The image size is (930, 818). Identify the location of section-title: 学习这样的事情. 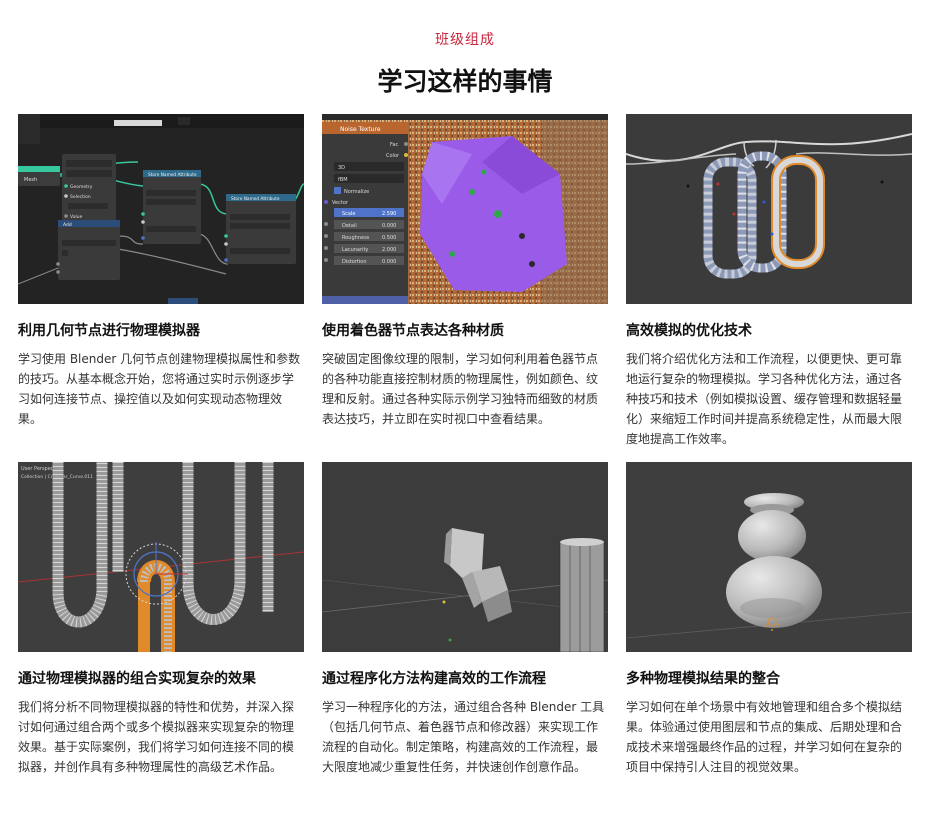
(465, 81).